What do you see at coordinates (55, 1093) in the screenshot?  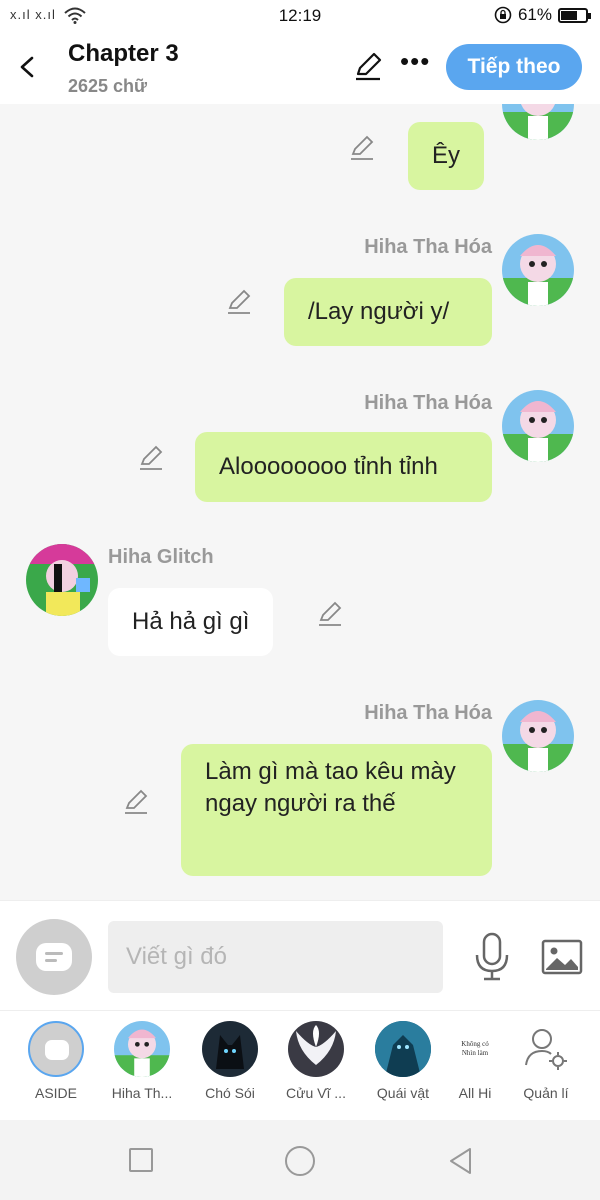 I see `character-label: ASIDE` at bounding box center [55, 1093].